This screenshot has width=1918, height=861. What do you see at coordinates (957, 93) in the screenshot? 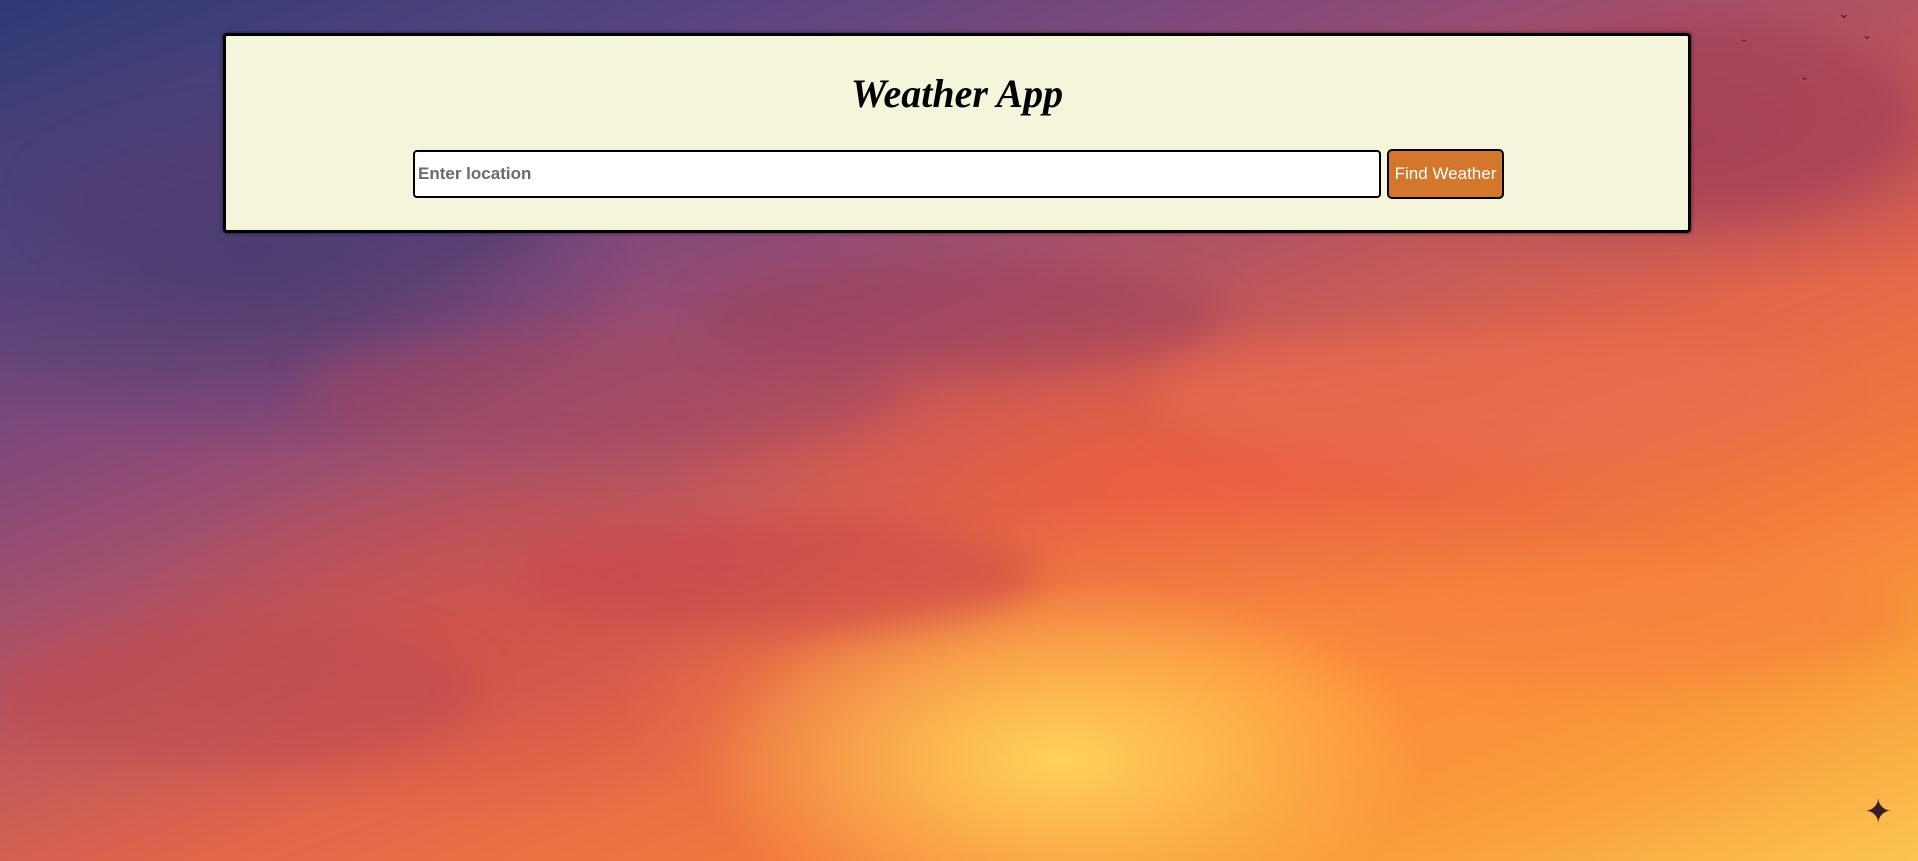
I see `app-title: Weather App` at bounding box center [957, 93].